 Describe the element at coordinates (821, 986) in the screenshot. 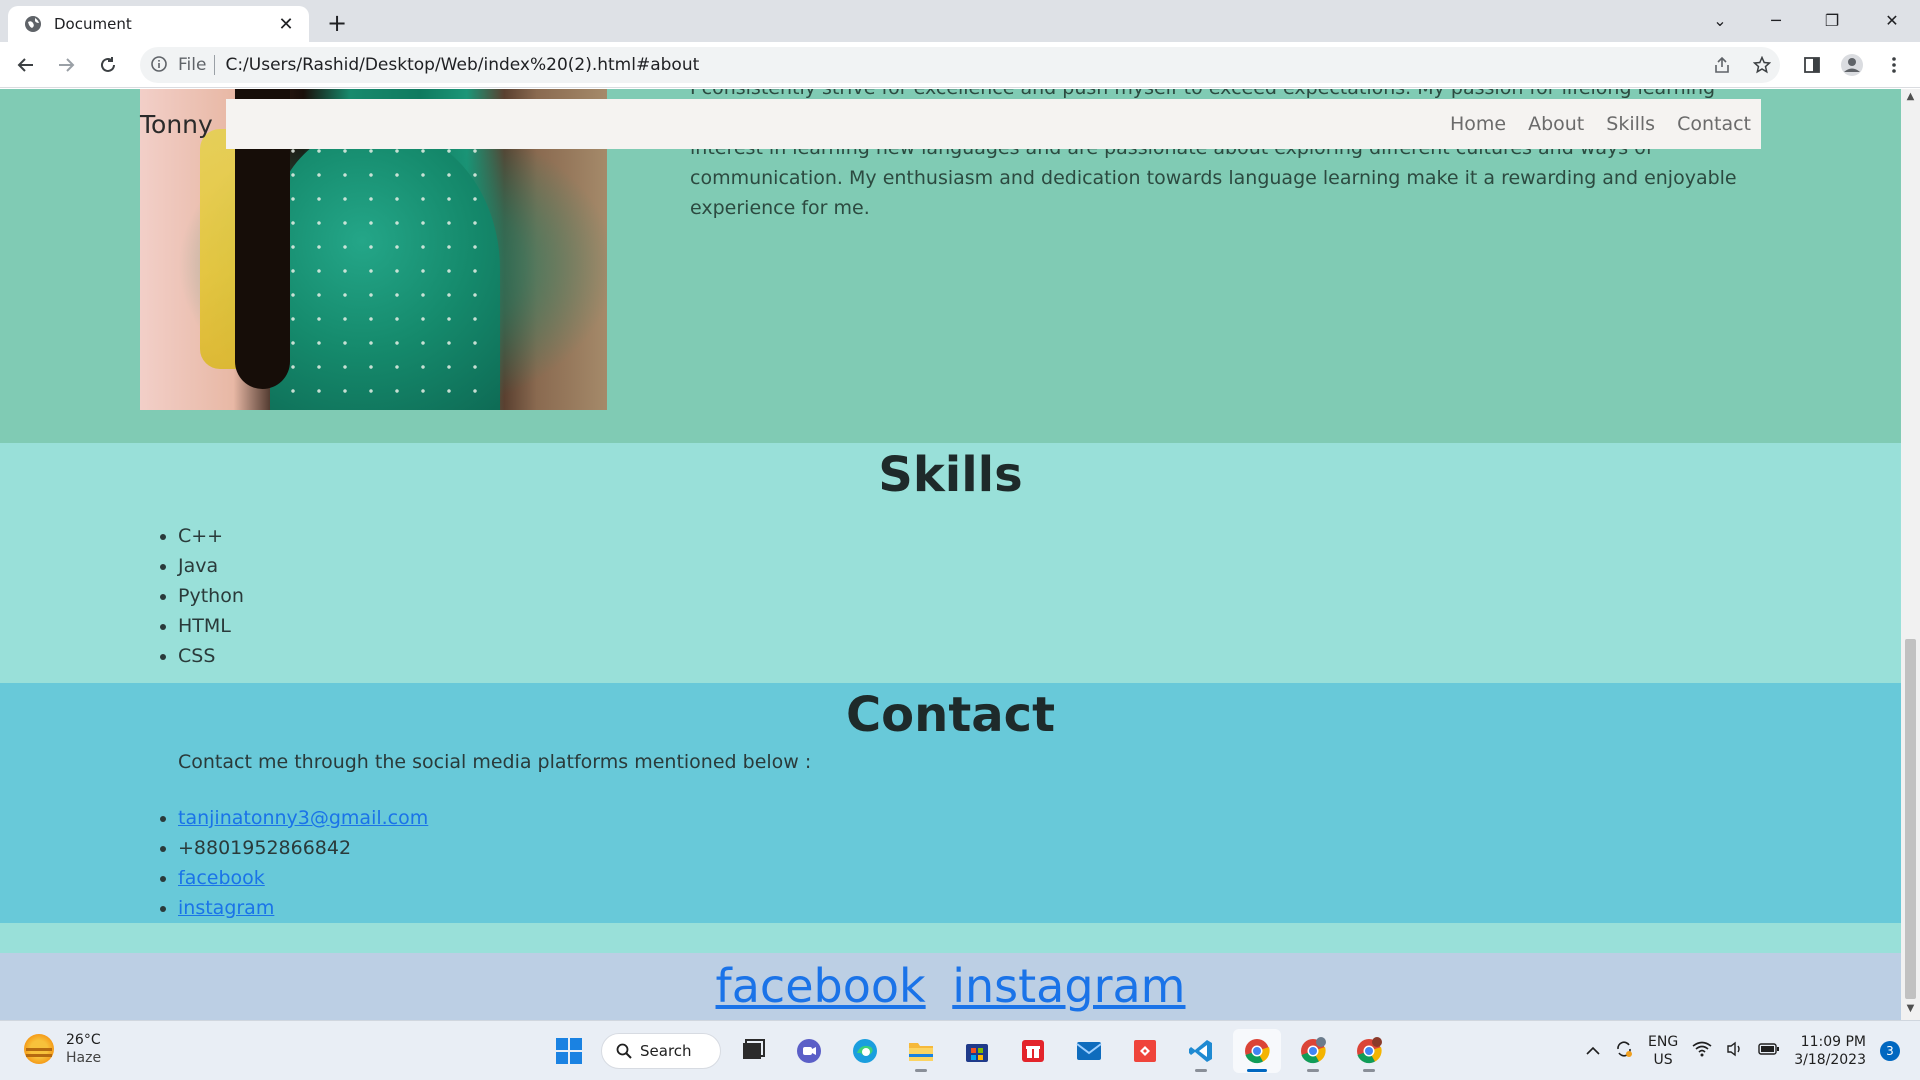

I see `footer-facebook-link: facebook` at that location.